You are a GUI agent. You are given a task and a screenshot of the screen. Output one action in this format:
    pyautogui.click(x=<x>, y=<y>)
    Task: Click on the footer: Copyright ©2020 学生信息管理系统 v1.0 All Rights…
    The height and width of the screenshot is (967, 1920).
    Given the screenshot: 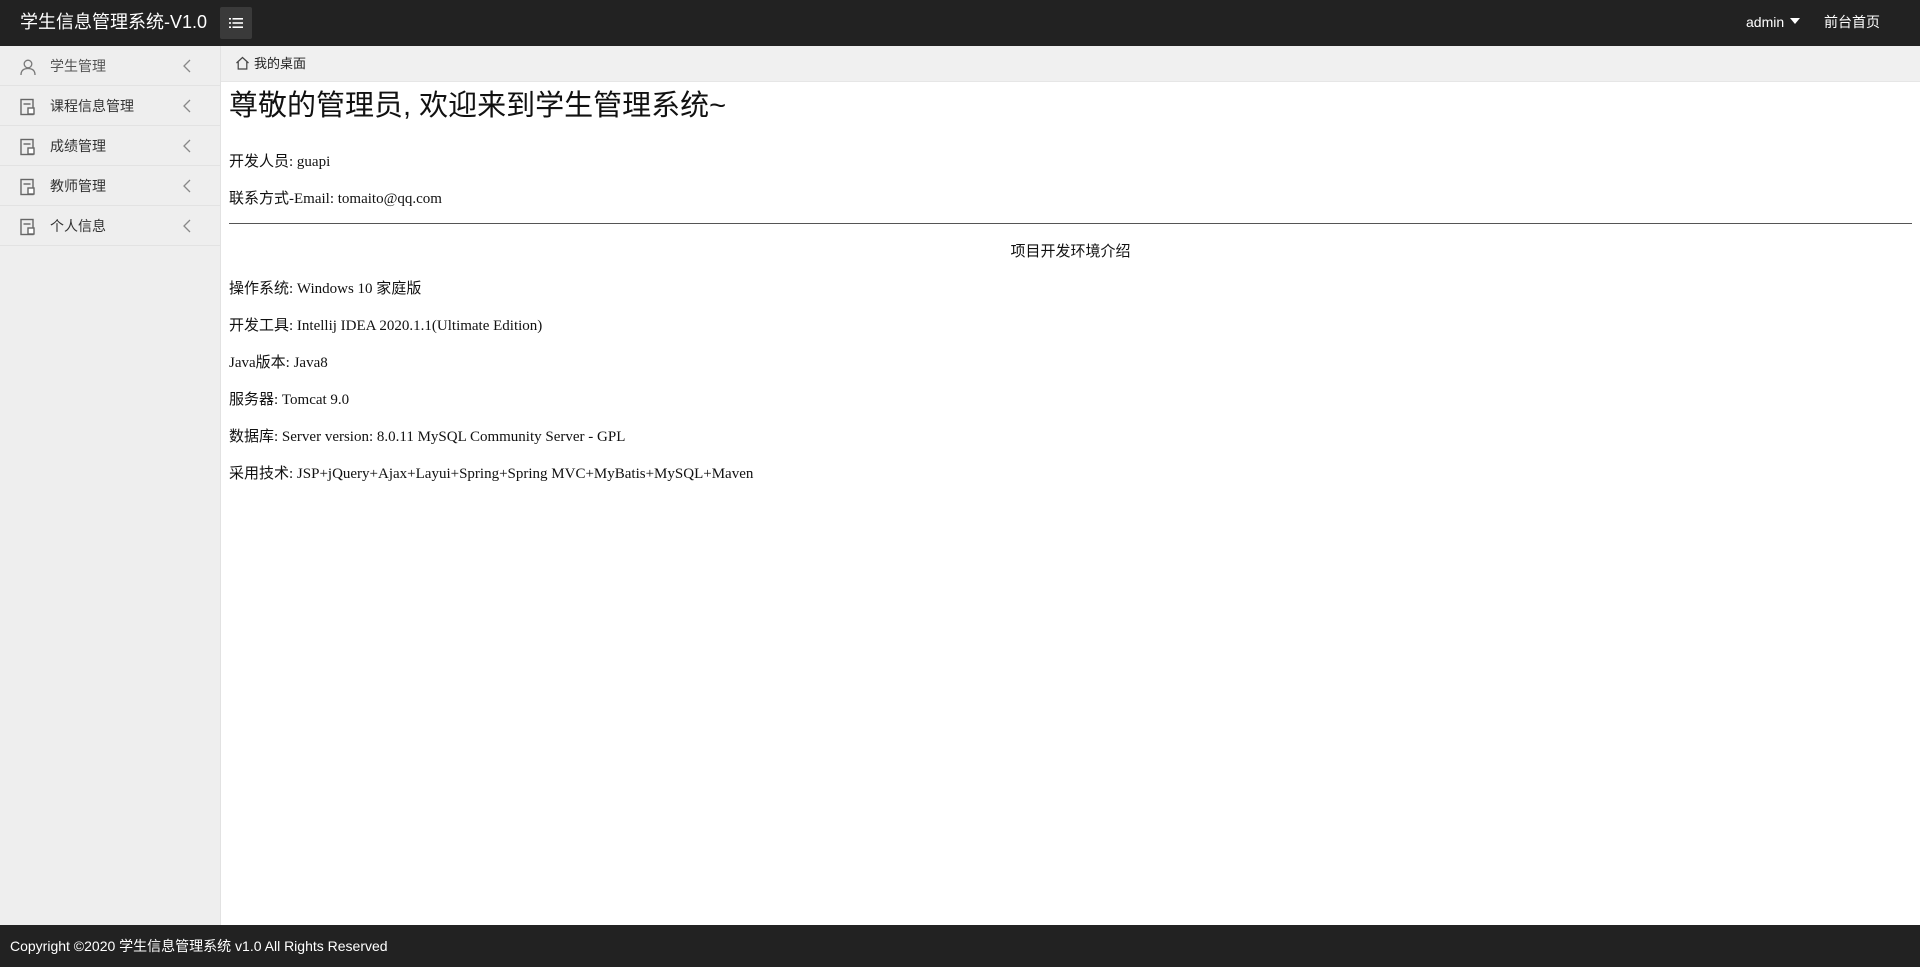 What is the action you would take?
    pyautogui.click(x=960, y=946)
    